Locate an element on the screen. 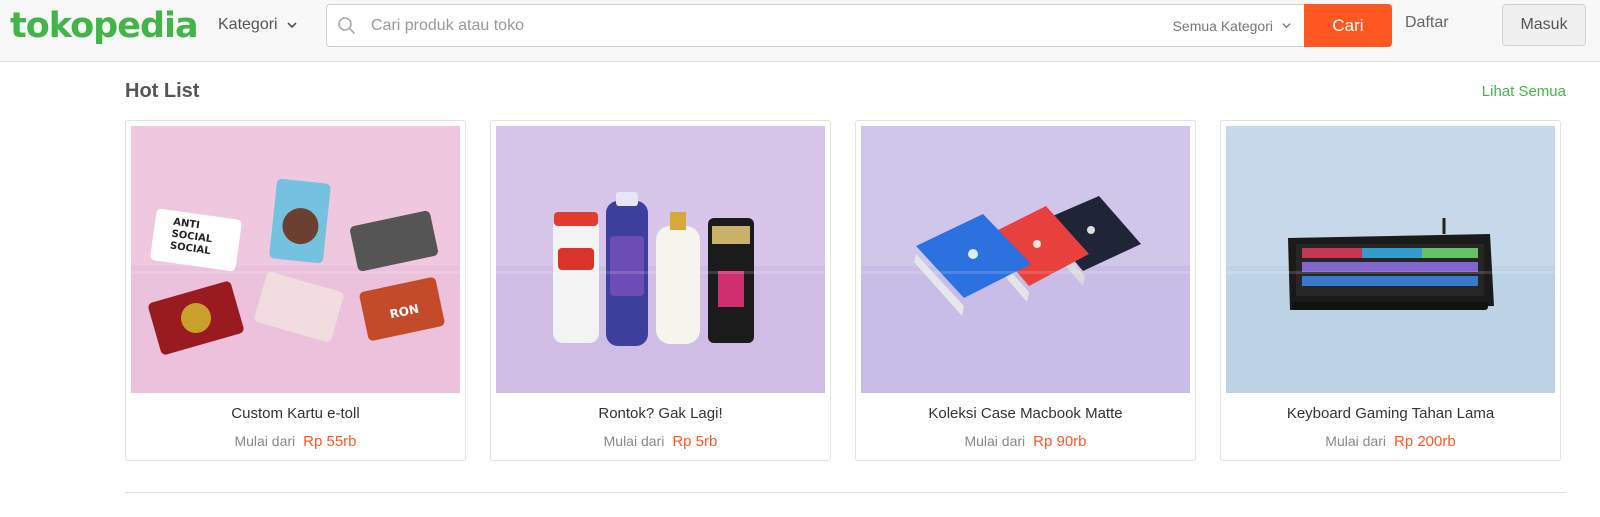  see-all-link: Lihat Semua is located at coordinates (1524, 91).